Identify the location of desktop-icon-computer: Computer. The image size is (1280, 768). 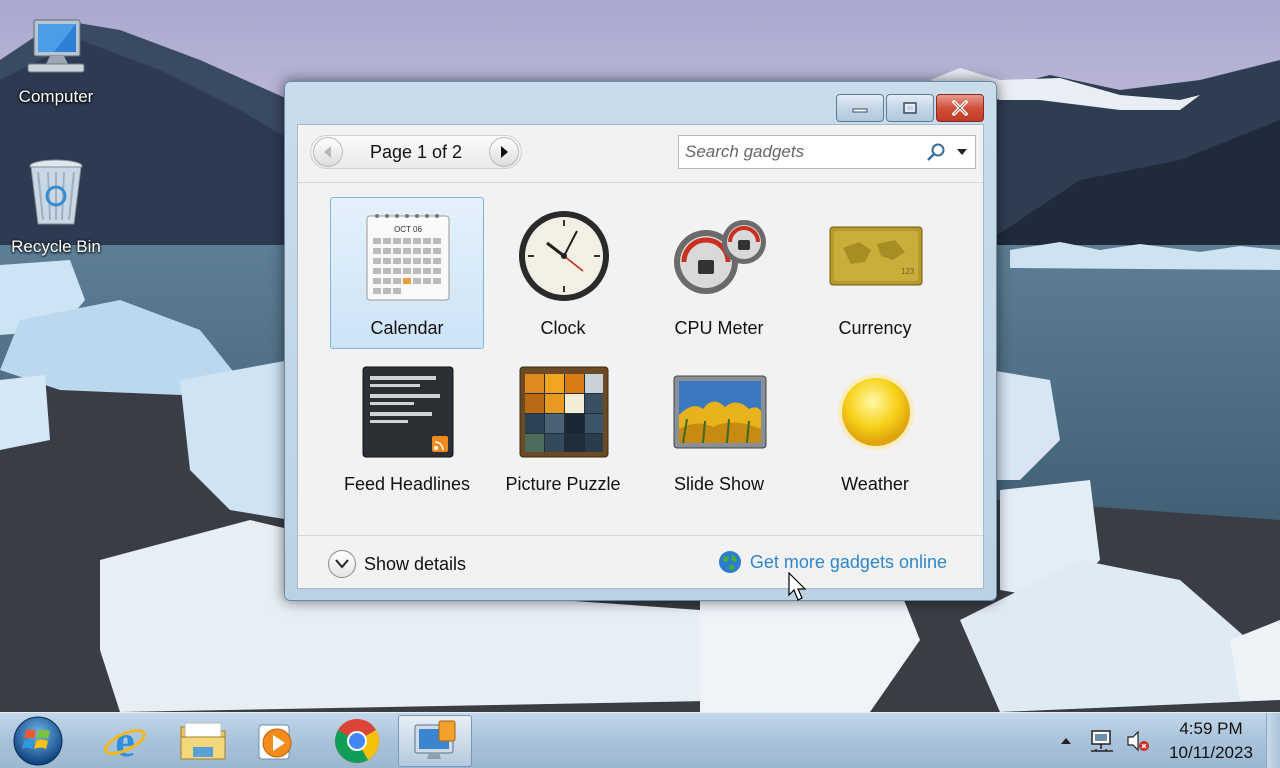
(56, 61).